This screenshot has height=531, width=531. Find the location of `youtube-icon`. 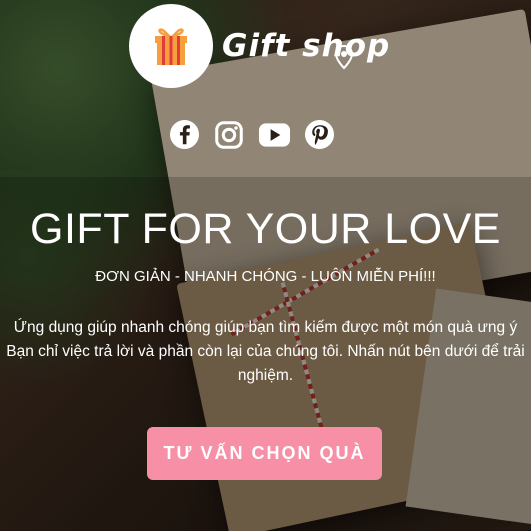

youtube-icon is located at coordinates (274, 134).